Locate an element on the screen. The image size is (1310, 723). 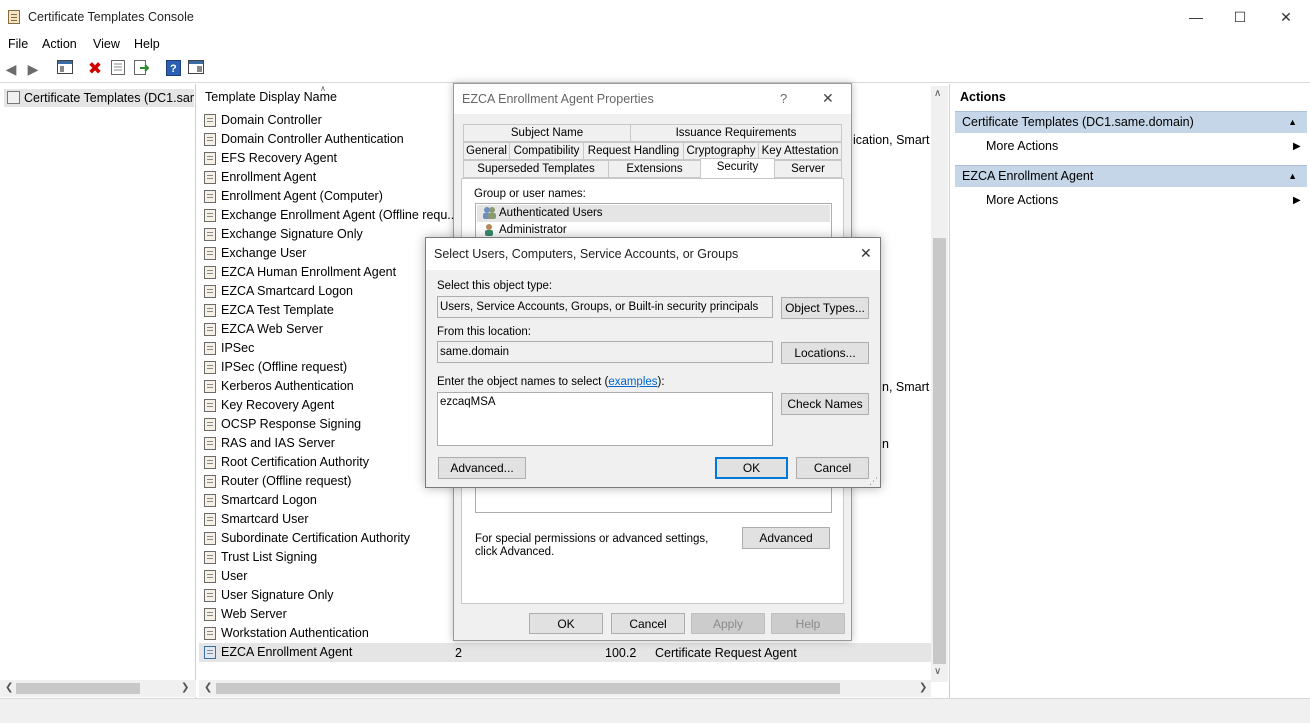
help-icon: ? is located at coordinates (173, 69).